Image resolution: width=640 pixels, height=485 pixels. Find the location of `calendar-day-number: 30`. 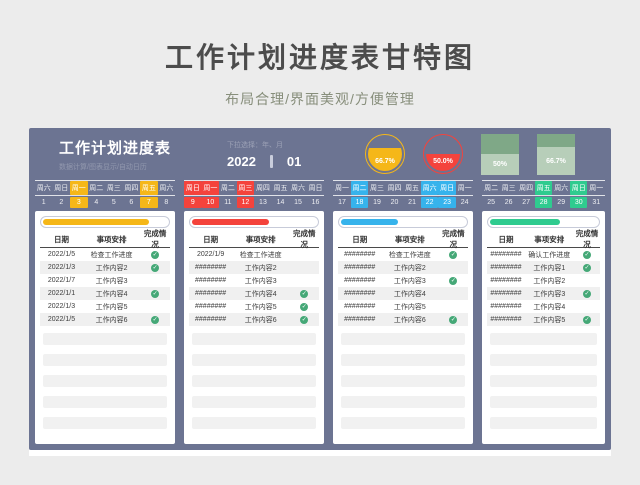

calendar-day-number: 30 is located at coordinates (578, 202).